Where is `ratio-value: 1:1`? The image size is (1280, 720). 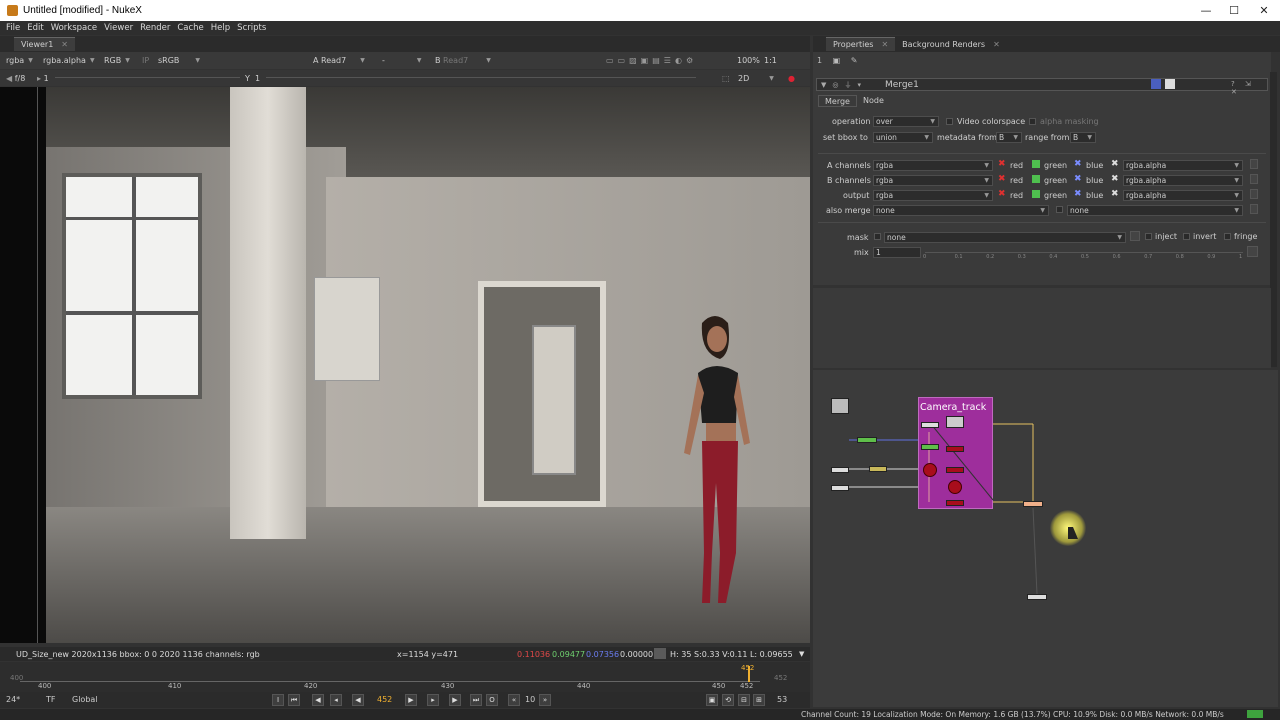 ratio-value: 1:1 is located at coordinates (770, 60).